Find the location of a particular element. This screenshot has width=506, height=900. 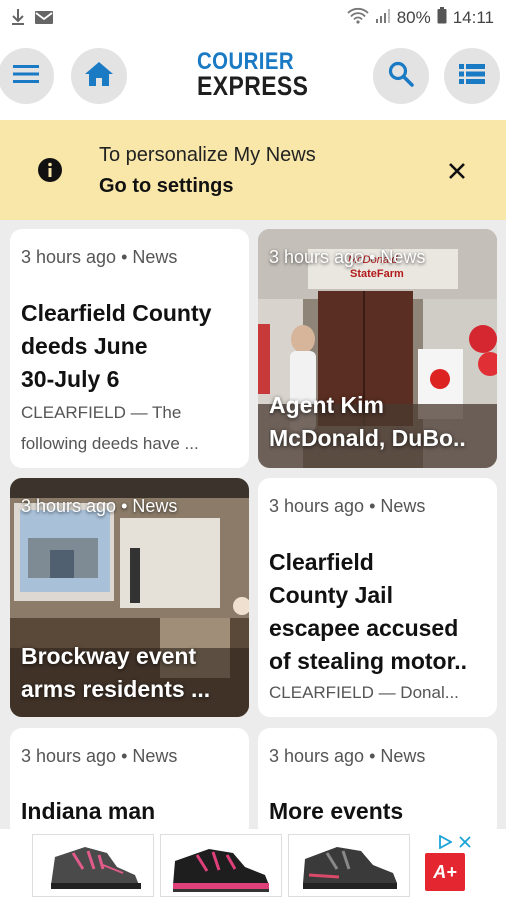

wifi-icon is located at coordinates (358, 18).